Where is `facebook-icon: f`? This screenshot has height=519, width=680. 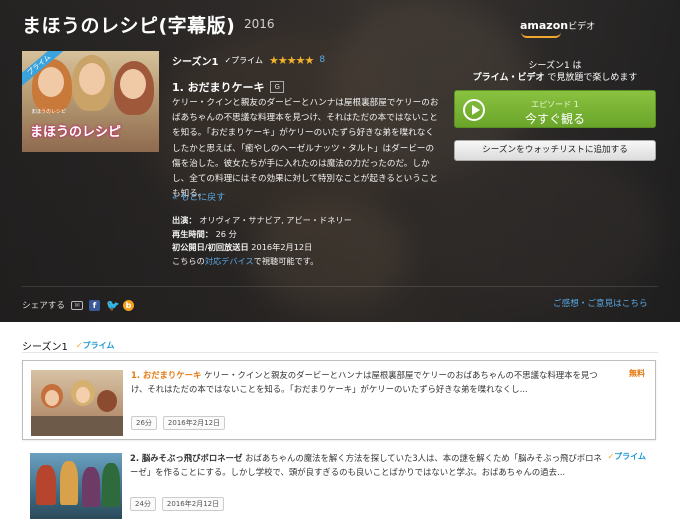
facebook-icon: f is located at coordinates (94, 305).